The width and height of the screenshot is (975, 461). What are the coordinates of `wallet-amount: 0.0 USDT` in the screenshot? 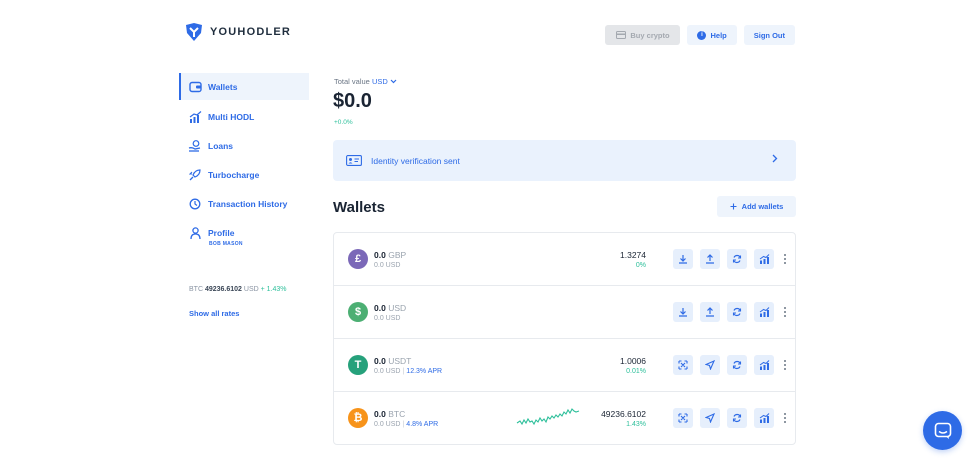 It's located at (392, 361).